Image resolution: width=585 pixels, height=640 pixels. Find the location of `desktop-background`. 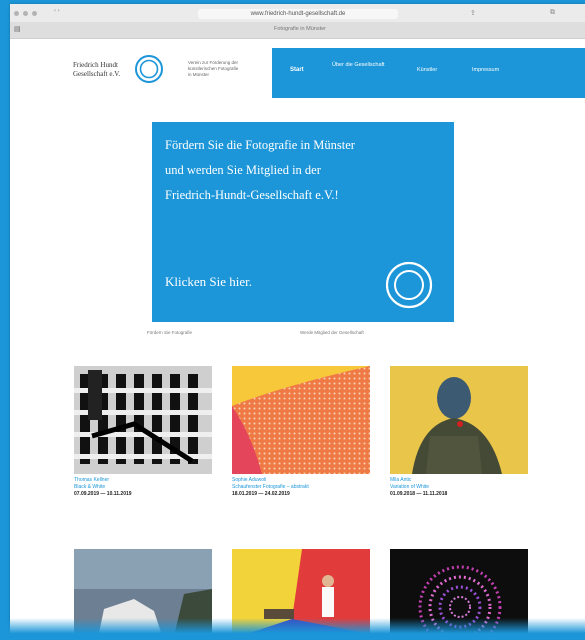

desktop-background is located at coordinates (292, 629).